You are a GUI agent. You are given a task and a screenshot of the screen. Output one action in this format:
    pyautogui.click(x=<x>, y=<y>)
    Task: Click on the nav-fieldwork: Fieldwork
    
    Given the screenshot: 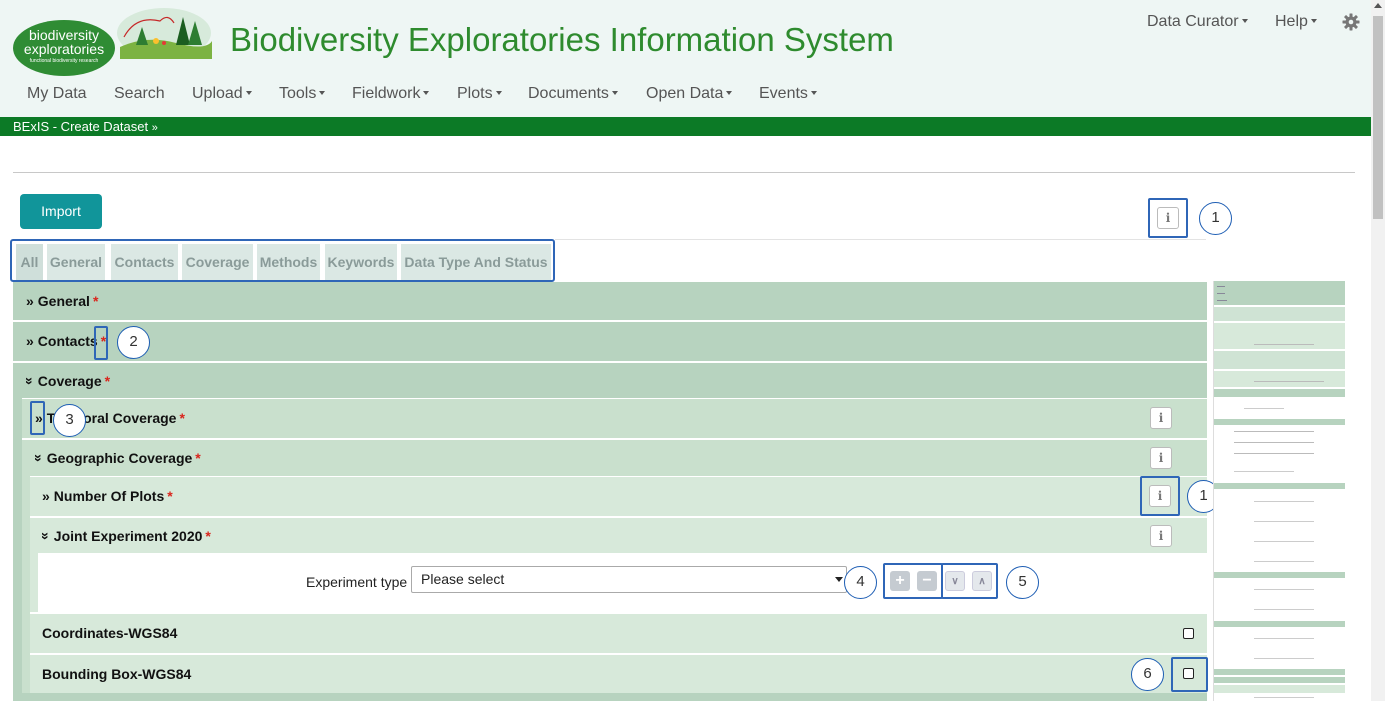 What is the action you would take?
    pyautogui.click(x=391, y=94)
    